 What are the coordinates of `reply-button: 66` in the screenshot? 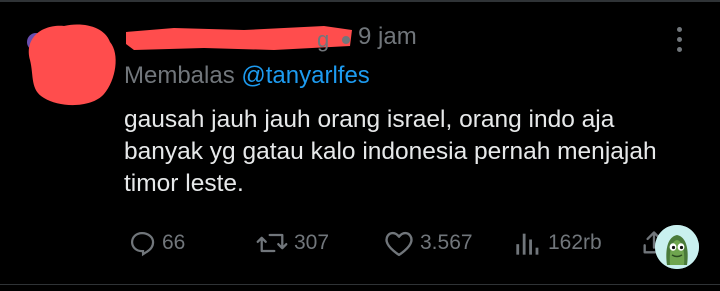 It's located at (156, 243).